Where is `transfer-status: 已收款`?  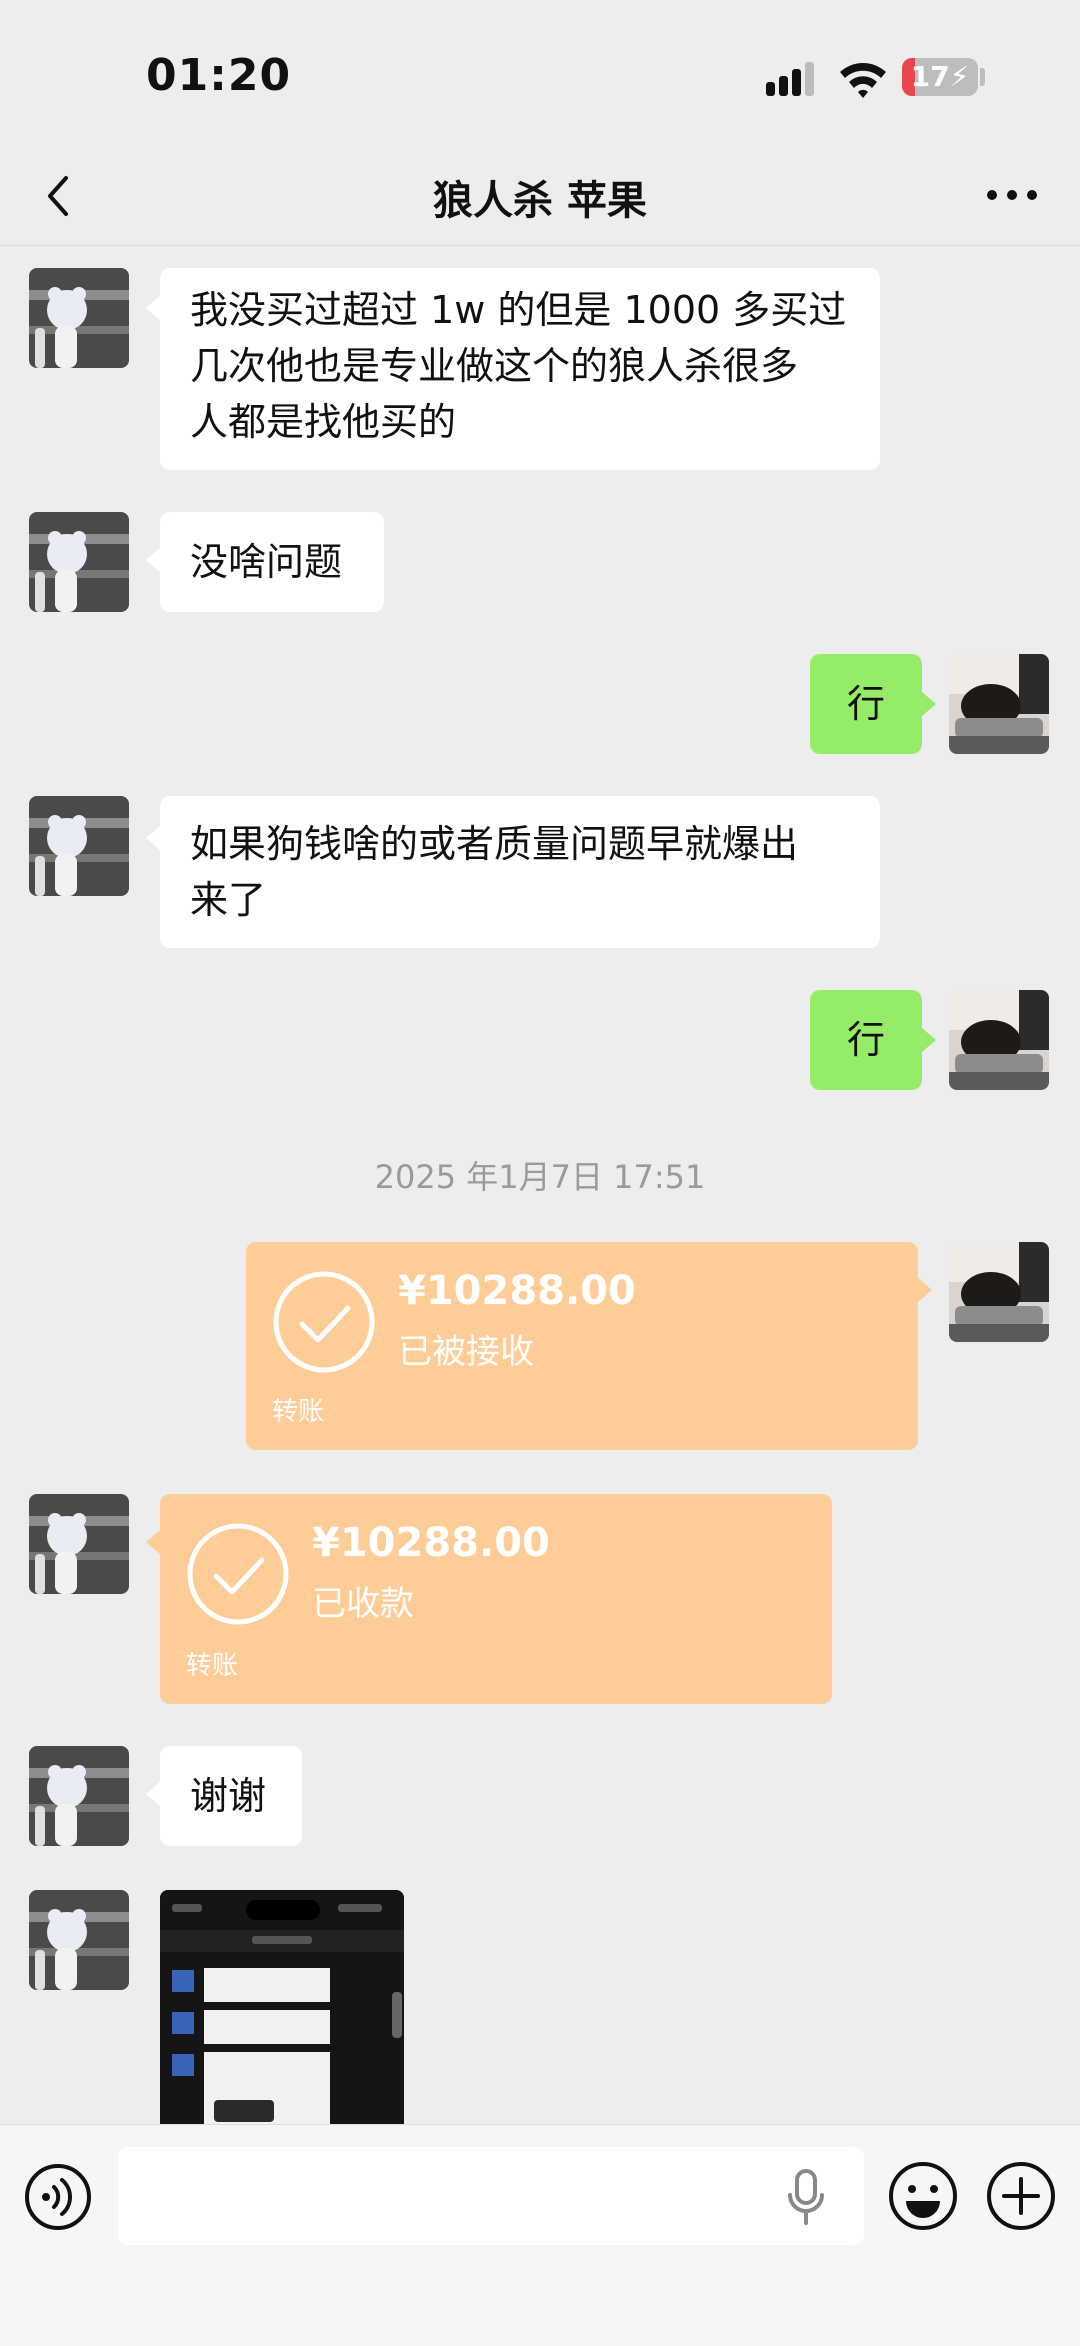
transfer-status: 已收款 is located at coordinates (363, 1604).